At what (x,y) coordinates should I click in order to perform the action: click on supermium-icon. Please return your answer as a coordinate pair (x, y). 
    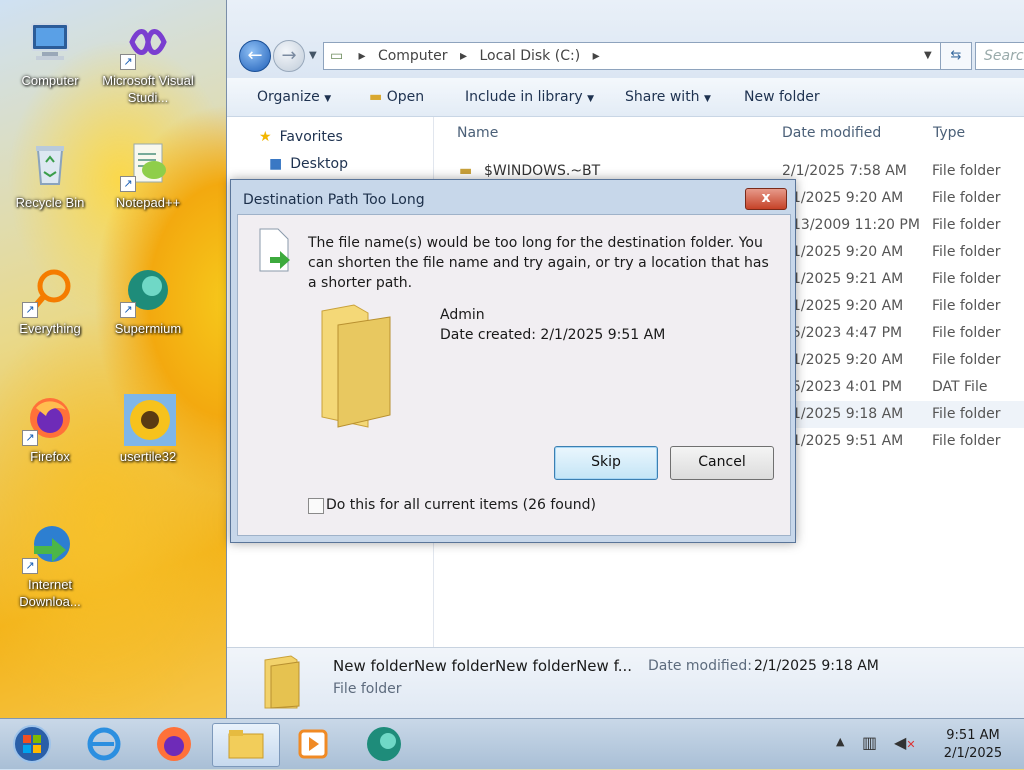
    Looking at the image, I should click on (384, 744).